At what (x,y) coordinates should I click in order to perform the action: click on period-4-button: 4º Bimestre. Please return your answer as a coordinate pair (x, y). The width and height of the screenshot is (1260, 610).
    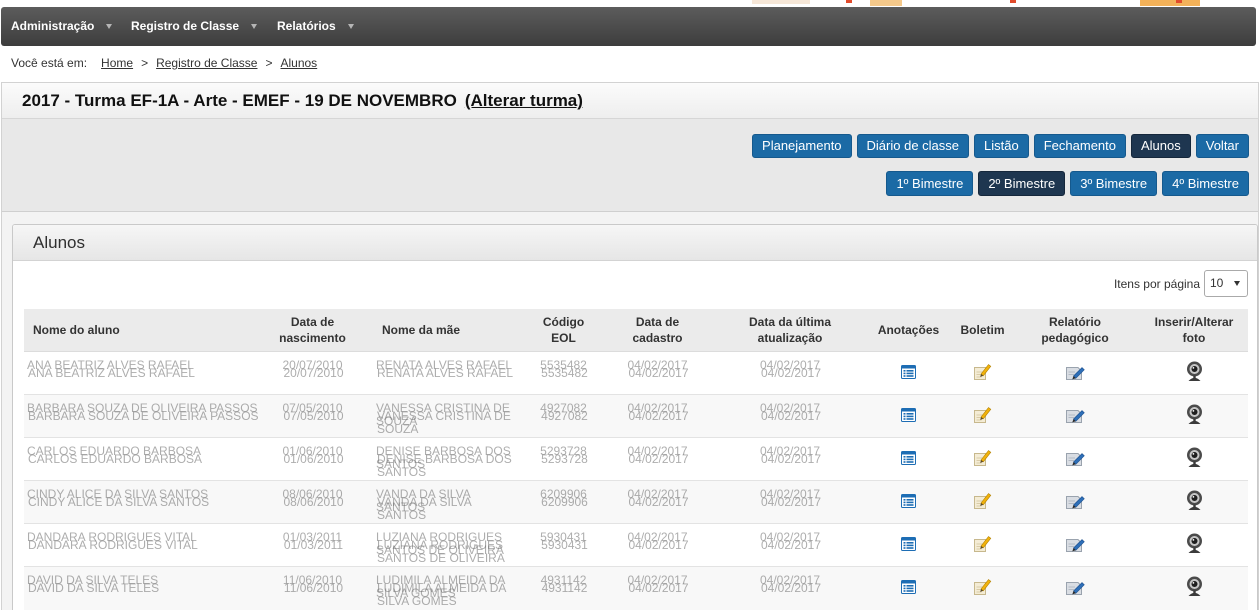
    Looking at the image, I should click on (1205, 183).